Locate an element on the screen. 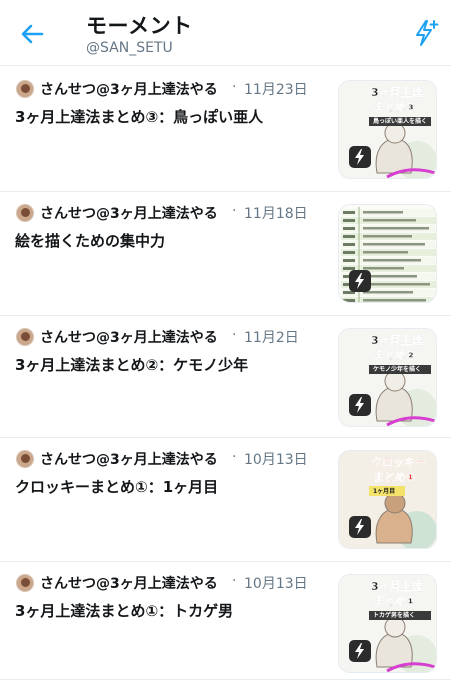 Image resolution: width=451 pixels, height=680 pixels. top-bar: モーメント @SAN_SETU is located at coordinates (225, 33).